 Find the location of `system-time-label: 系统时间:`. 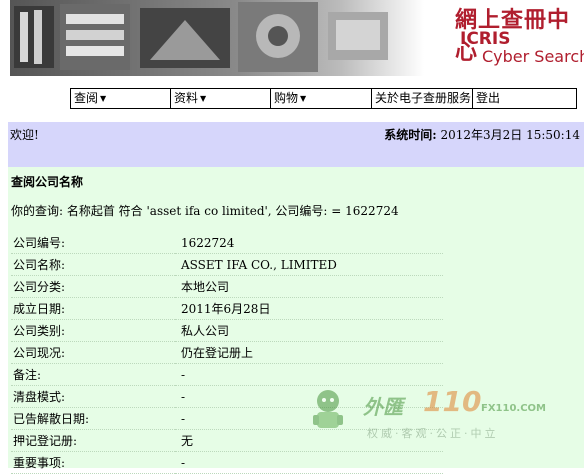

system-time-label: 系统时间: is located at coordinates (410, 135).